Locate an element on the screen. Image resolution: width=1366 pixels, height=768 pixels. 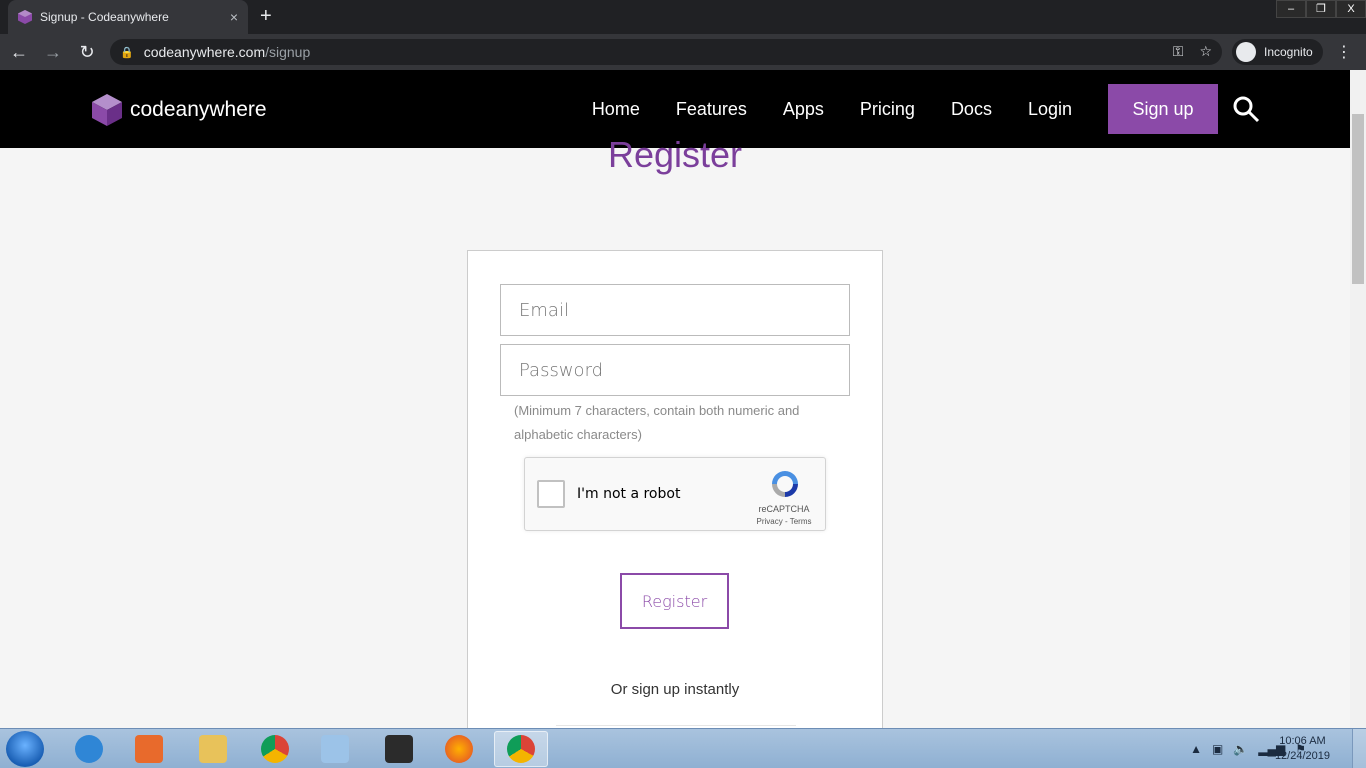
file-explorer-icon is located at coordinates (213, 749).